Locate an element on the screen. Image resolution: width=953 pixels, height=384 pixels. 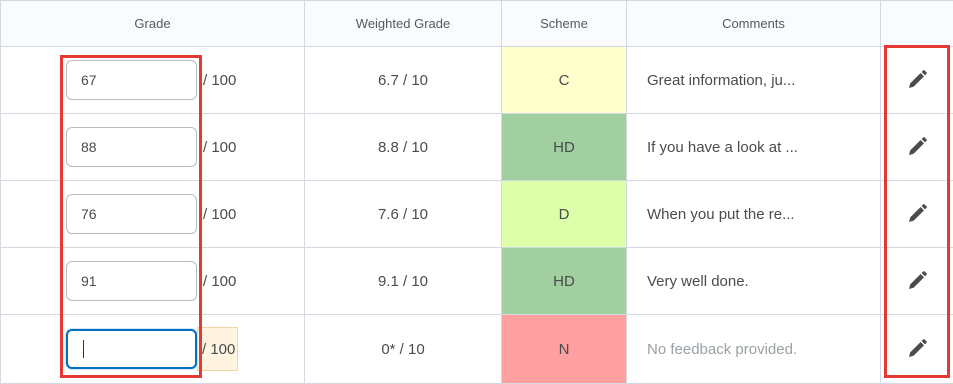
header-scheme: Scheme is located at coordinates (564, 23).